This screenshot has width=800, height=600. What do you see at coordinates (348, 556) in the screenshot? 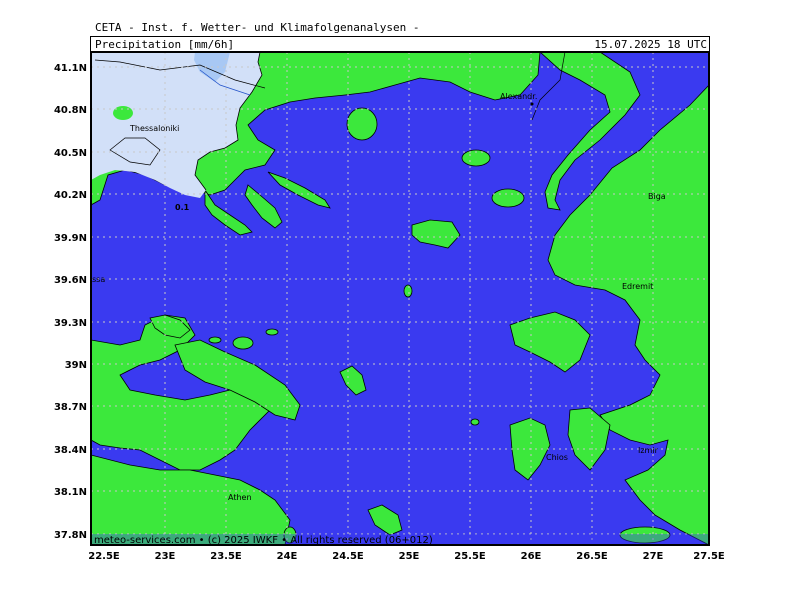
I see `lon-tick-label: 24.5E` at bounding box center [348, 556].